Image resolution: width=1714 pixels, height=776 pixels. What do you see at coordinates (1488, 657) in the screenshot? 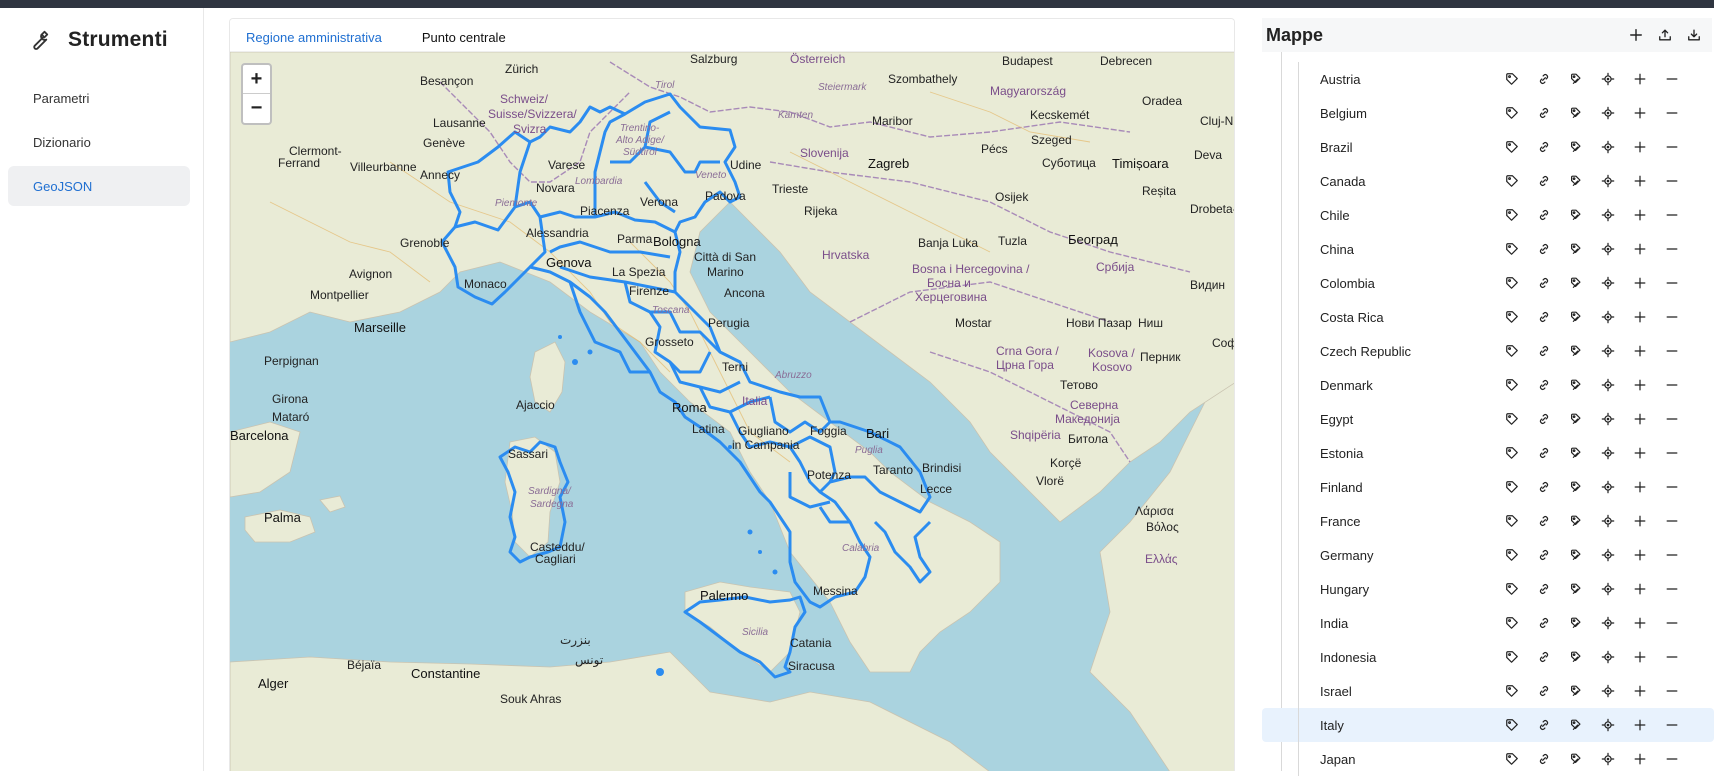
I see `country-row-indonesia: Indonesia` at bounding box center [1488, 657].